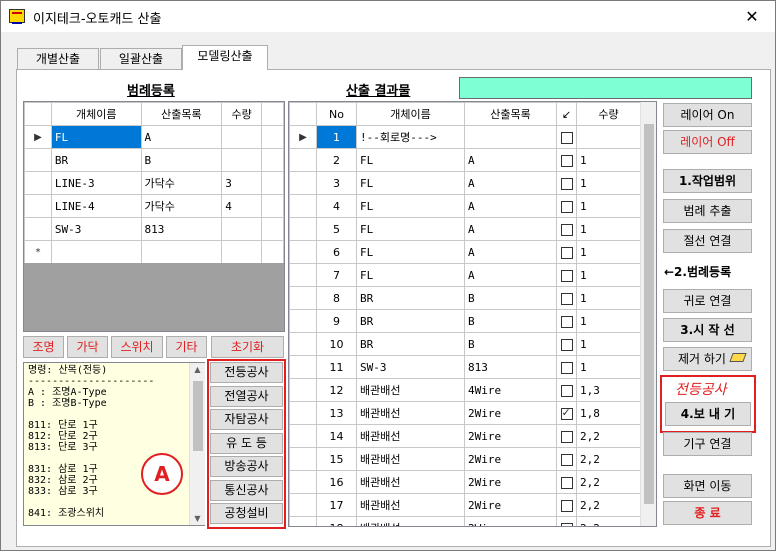 This screenshot has height=551, width=776. What do you see at coordinates (225, 57) in the screenshot?
I see `tab-modeling: 모델링산출` at bounding box center [225, 57].